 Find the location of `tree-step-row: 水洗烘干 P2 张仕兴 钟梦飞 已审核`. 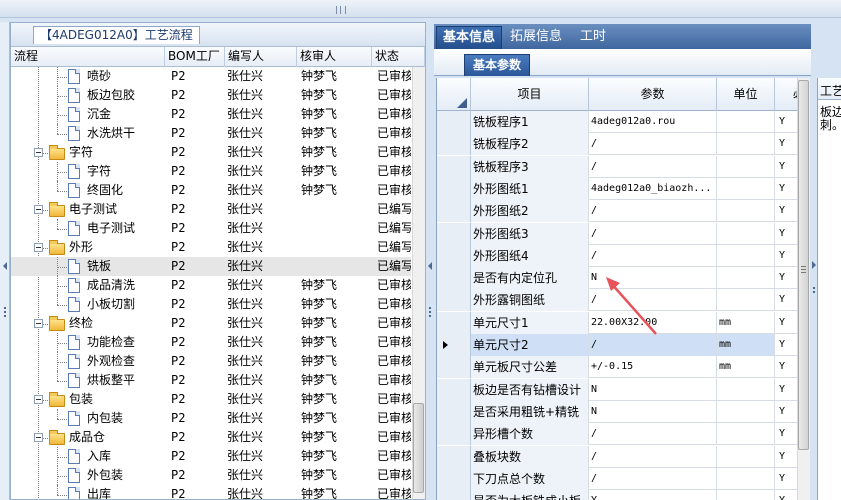

tree-step-row: 水洗烘干 P2 张仕兴 钟梦飞 已审核 is located at coordinates (211, 133).